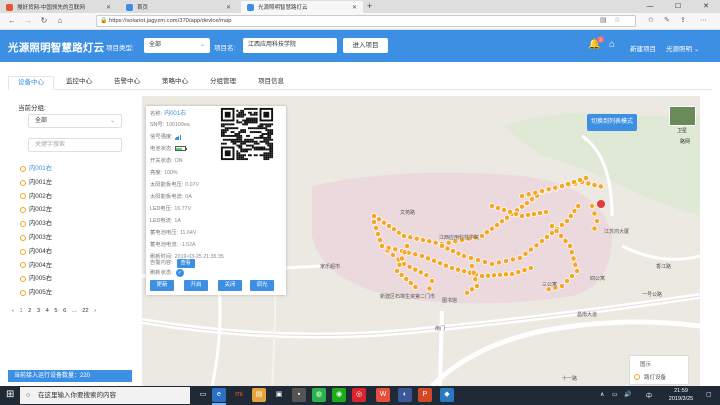  I want to click on turn-on-button: 开启, so click(196, 285).